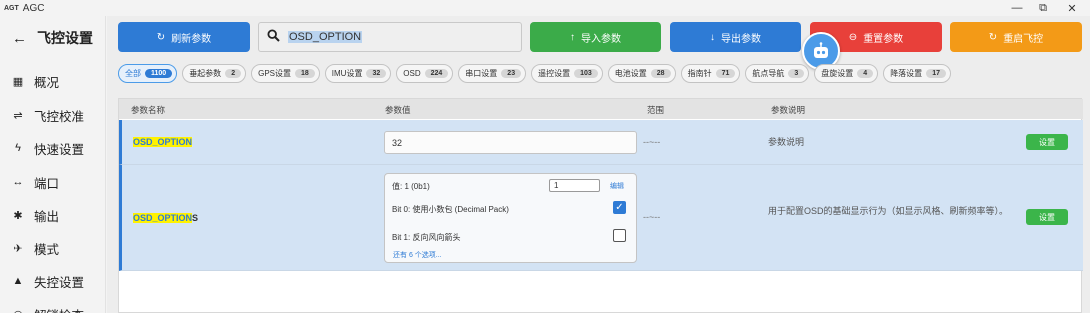  Describe the element at coordinates (205, 73) in the screenshot. I see `chip-label: 垂起参数` at that location.